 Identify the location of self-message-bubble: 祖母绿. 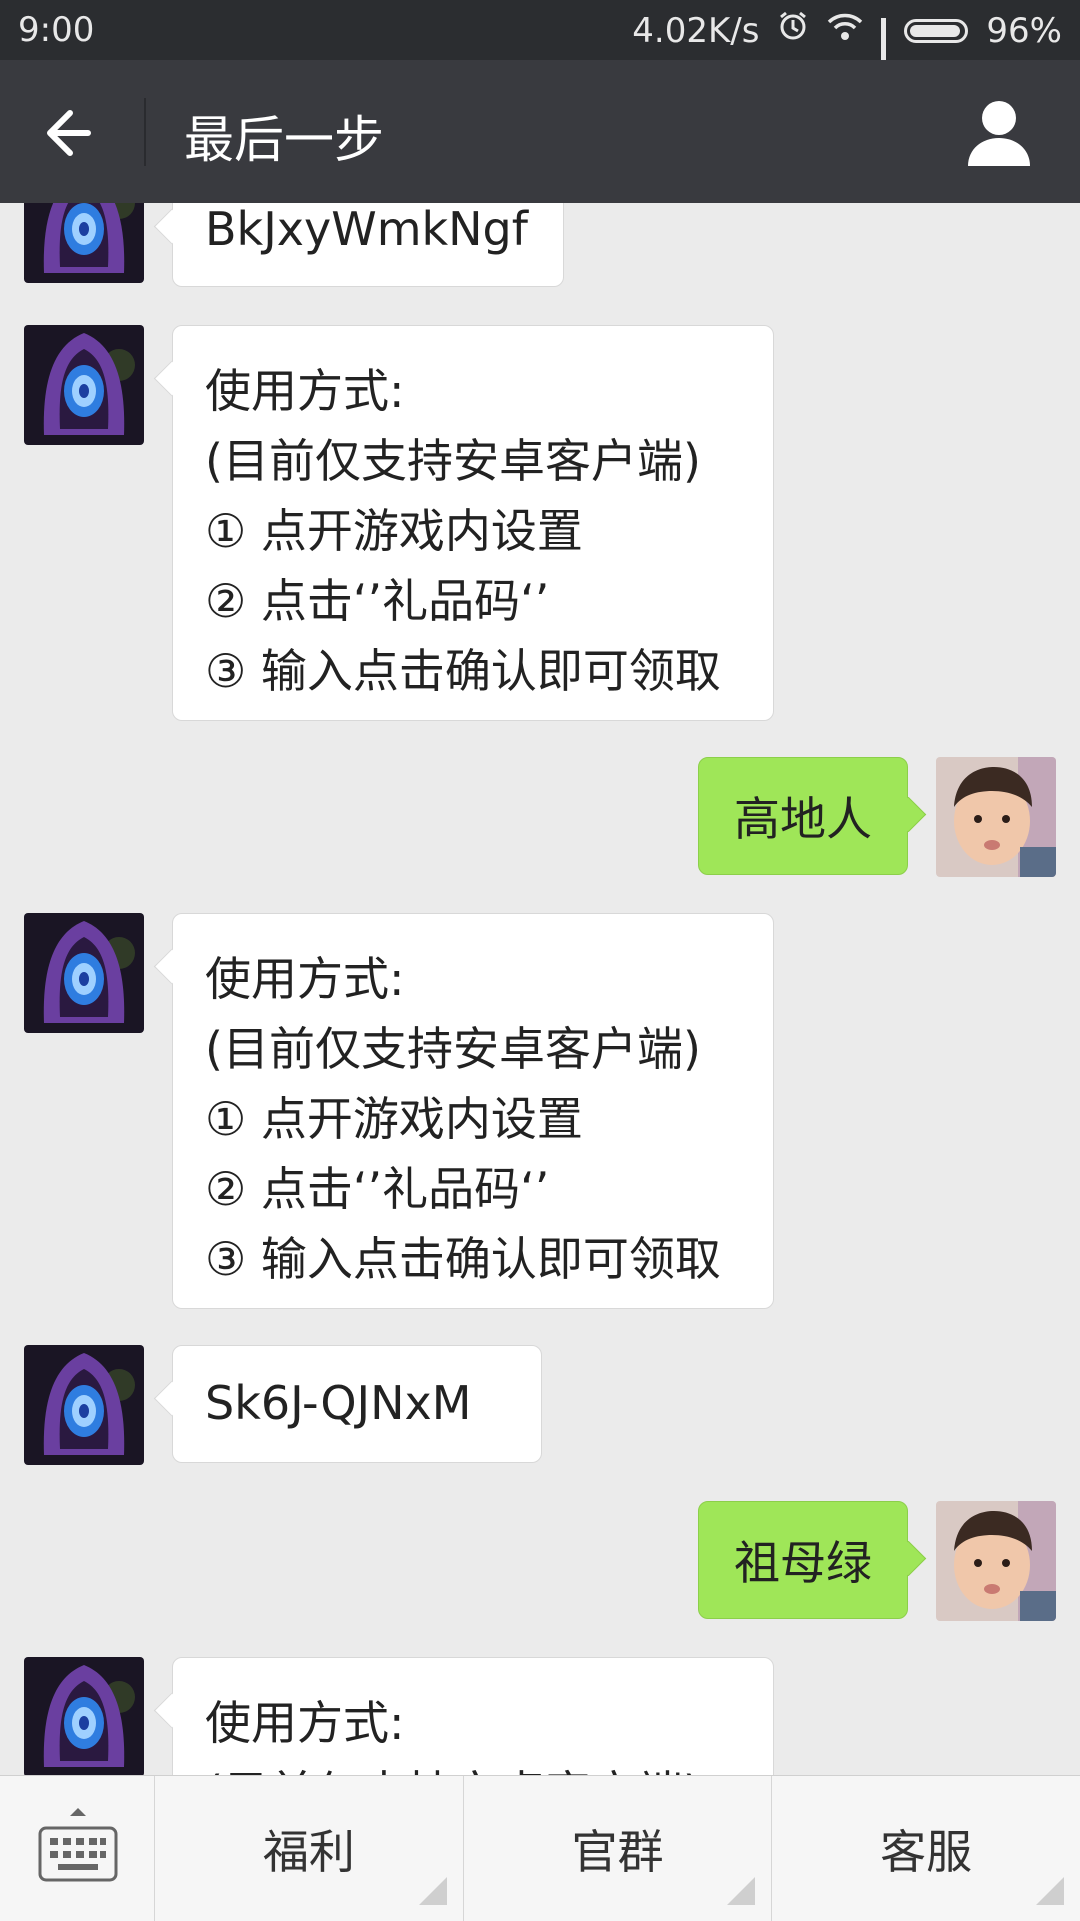
(803, 1560).